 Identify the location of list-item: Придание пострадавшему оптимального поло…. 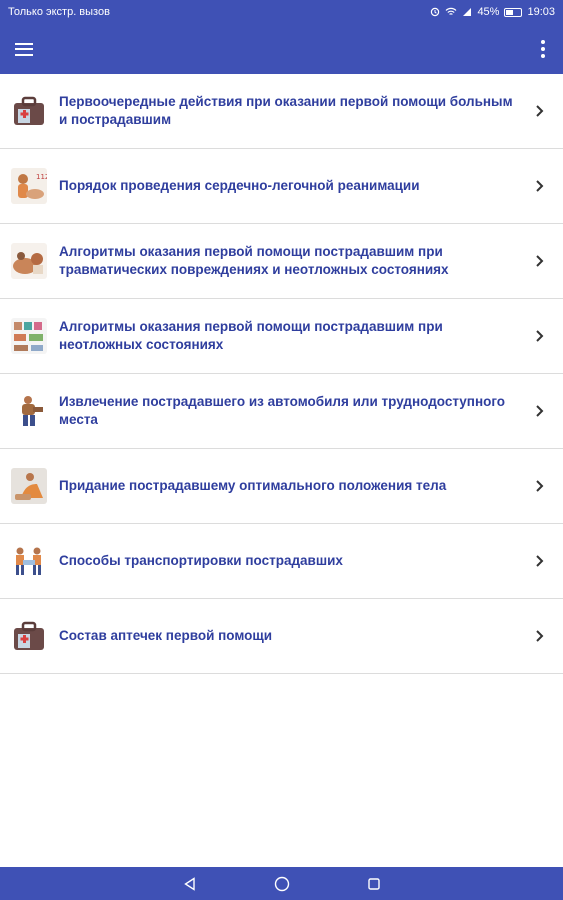
(281, 486).